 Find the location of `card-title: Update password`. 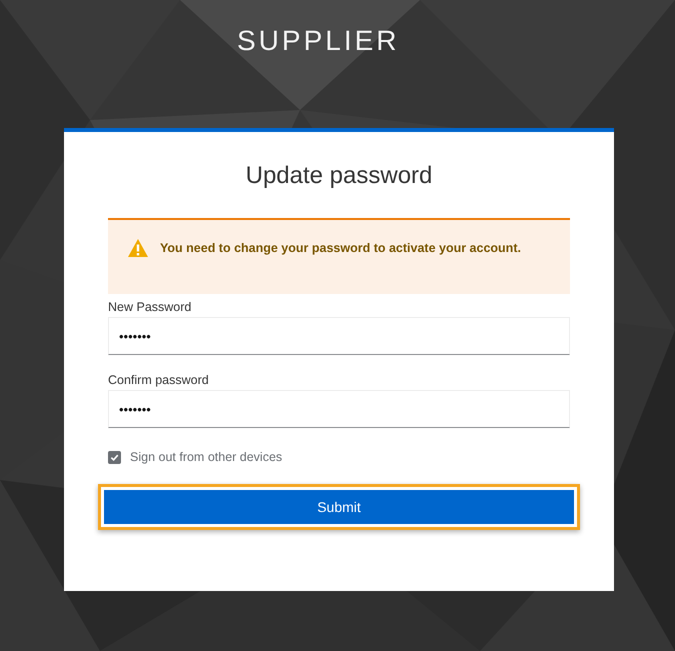

card-title: Update password is located at coordinates (339, 176).